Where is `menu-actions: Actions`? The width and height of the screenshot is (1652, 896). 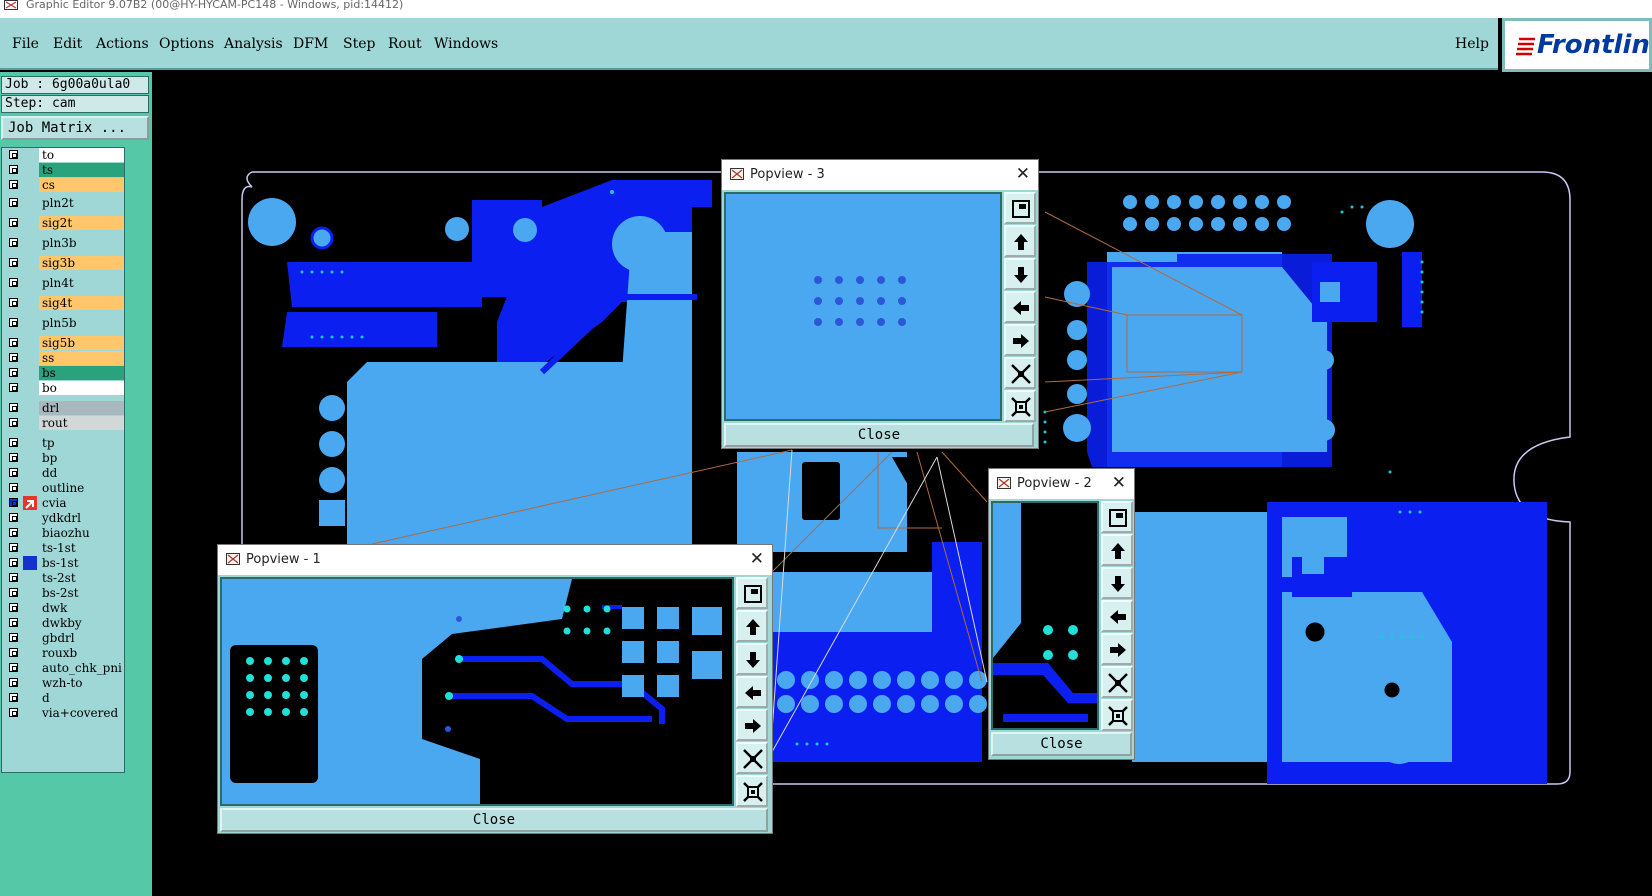
menu-actions: Actions is located at coordinates (122, 44).